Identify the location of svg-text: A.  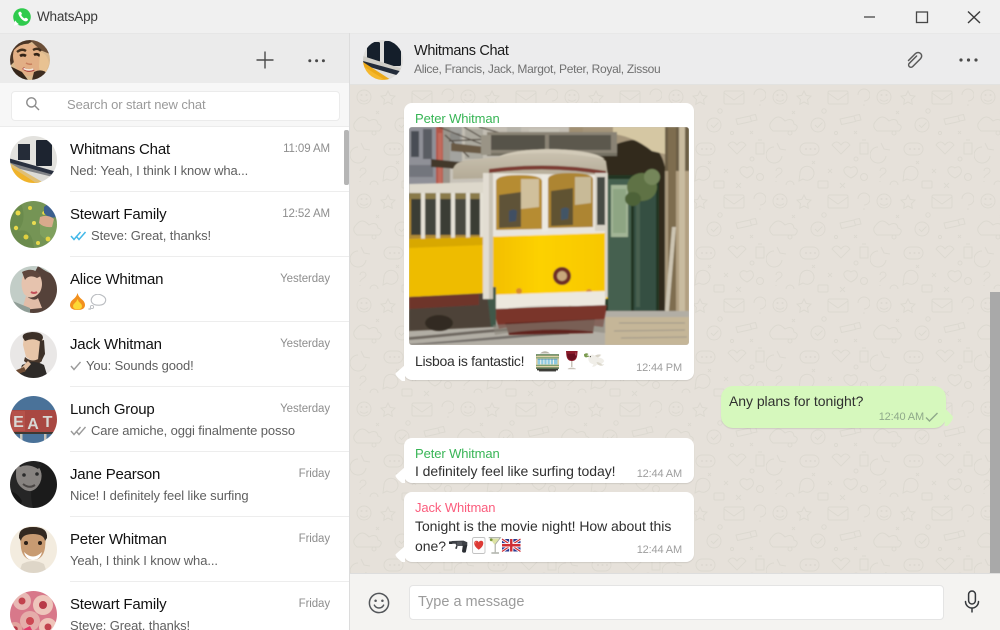
(33, 424).